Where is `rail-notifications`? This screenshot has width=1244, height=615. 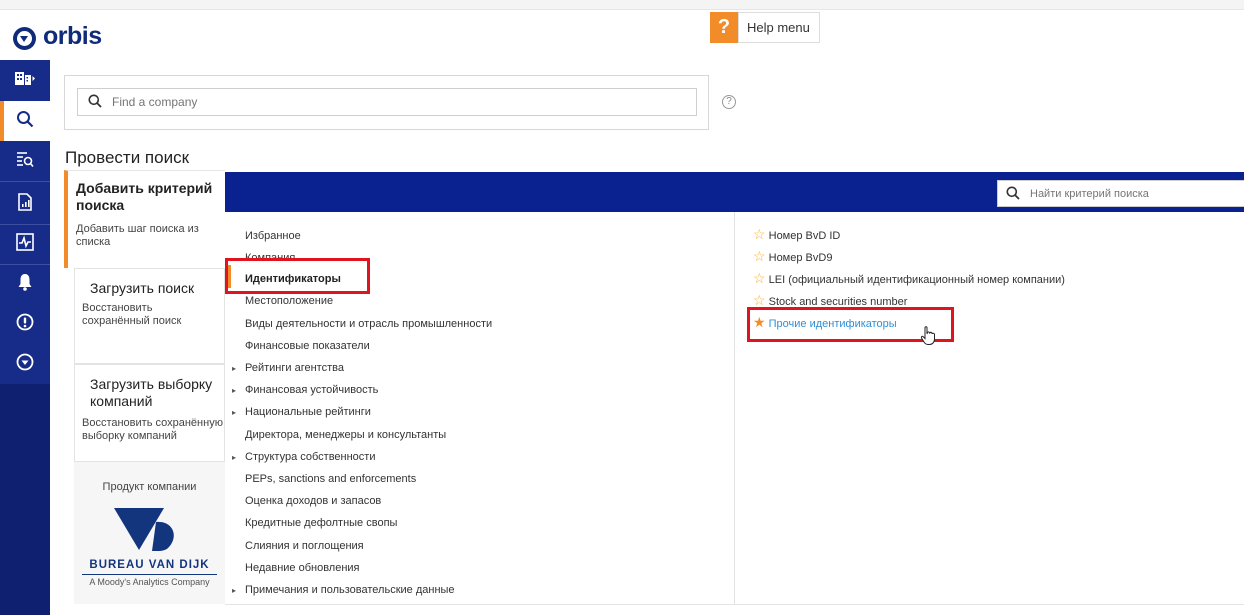
rail-notifications is located at coordinates (25, 324).